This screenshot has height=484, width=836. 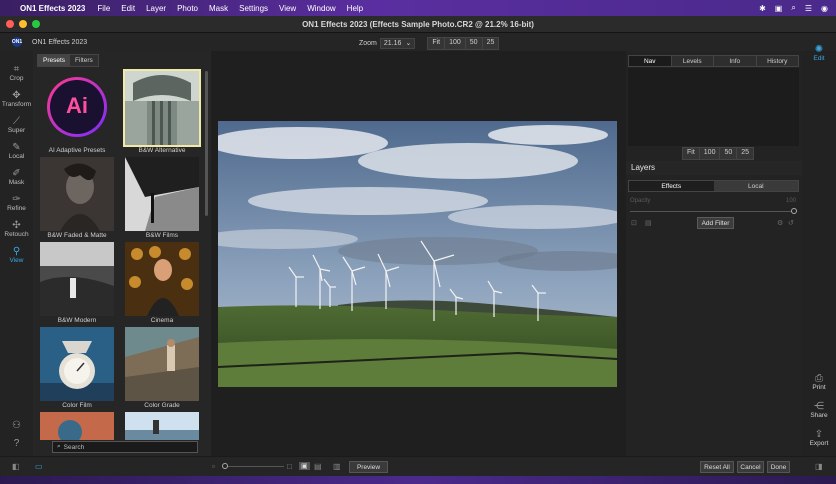 What do you see at coordinates (474, 43) in the screenshot?
I see `zoom-50-button: 50` at bounding box center [474, 43].